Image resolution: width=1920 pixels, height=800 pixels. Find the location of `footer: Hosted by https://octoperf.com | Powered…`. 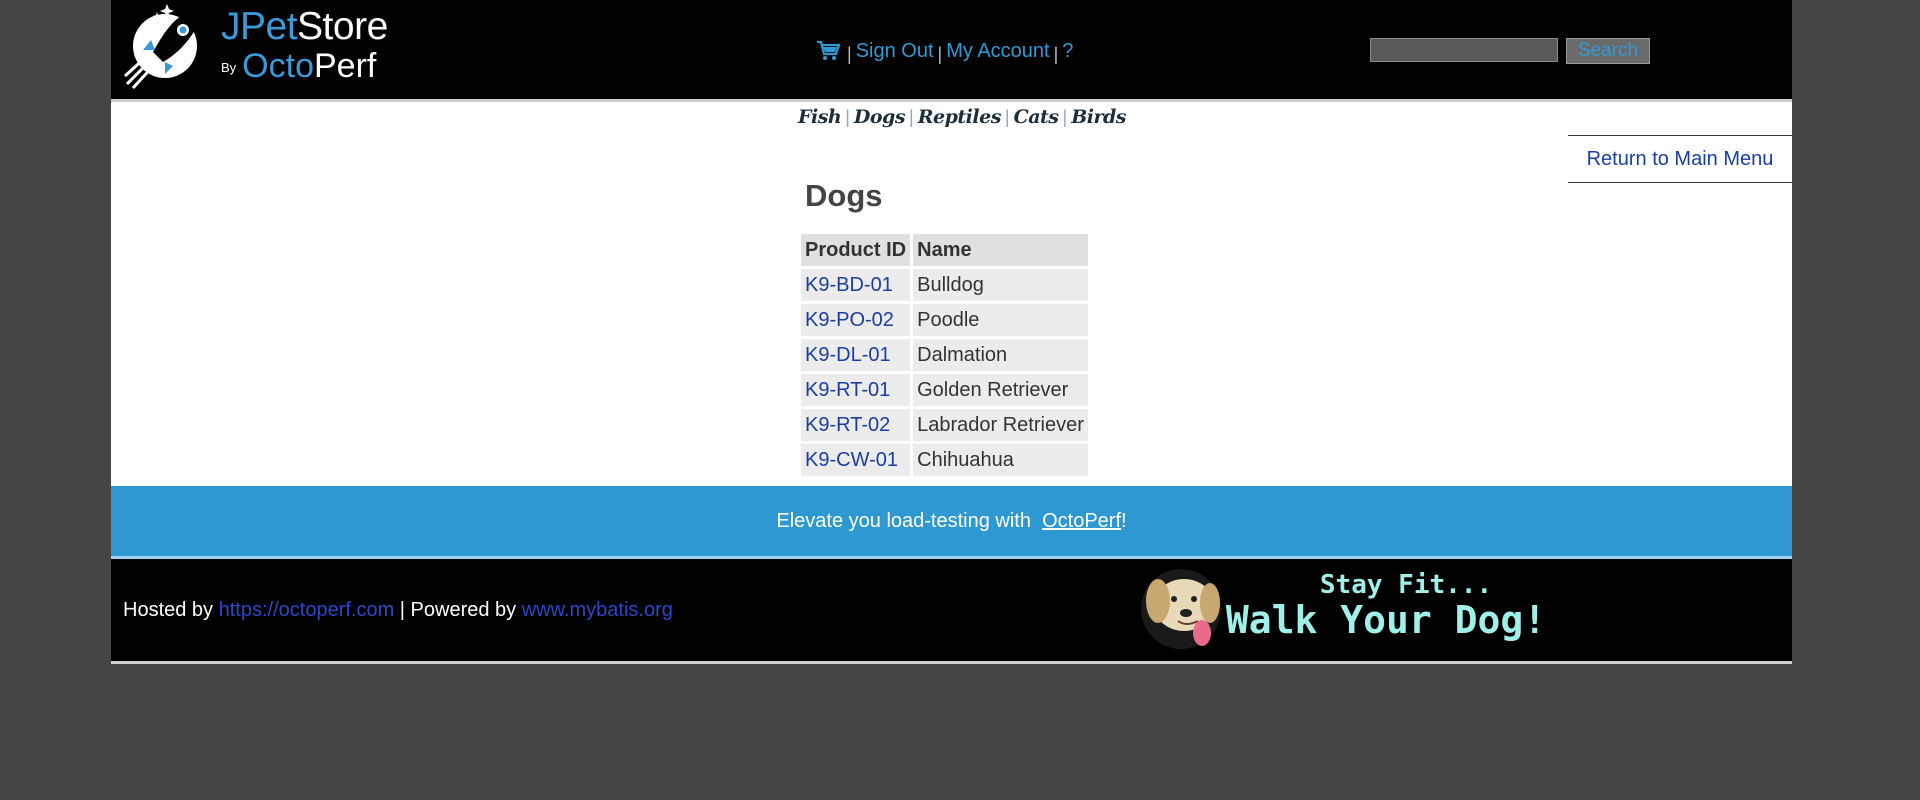

footer: Hosted by https://octoperf.com | Powered… is located at coordinates (951, 611).